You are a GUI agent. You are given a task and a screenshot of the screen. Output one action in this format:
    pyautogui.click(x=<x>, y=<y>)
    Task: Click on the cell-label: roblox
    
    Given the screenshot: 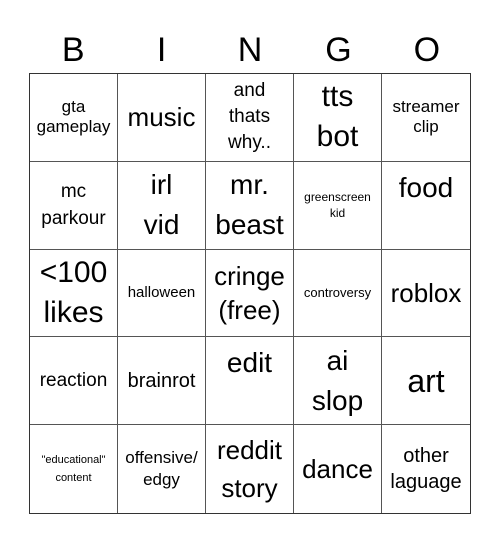 What is the action you would take?
    pyautogui.click(x=426, y=292)
    